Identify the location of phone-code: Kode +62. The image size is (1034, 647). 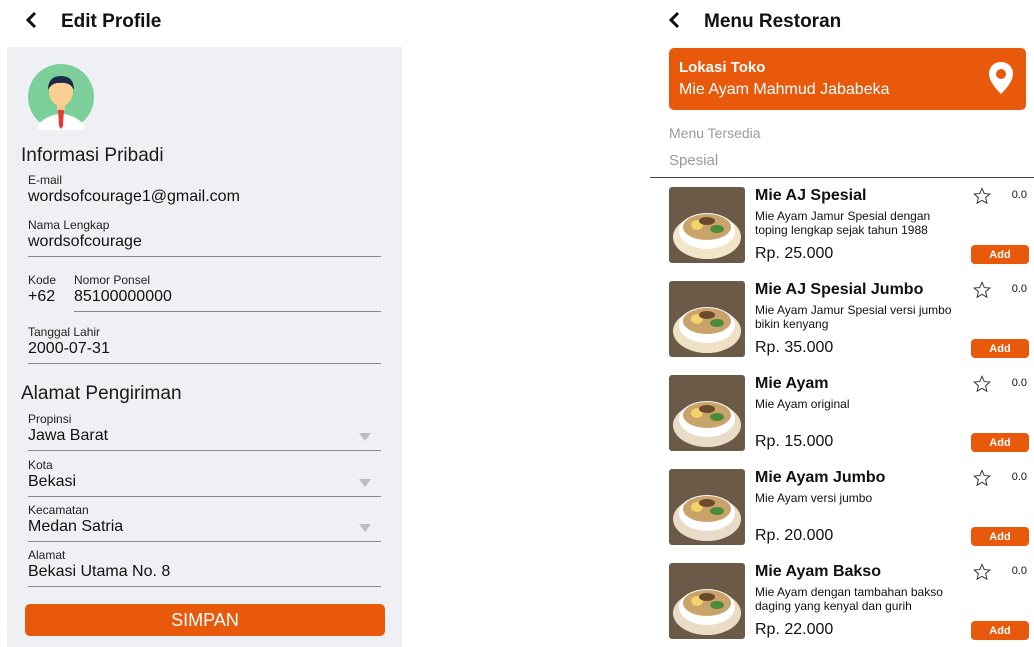
(48, 290).